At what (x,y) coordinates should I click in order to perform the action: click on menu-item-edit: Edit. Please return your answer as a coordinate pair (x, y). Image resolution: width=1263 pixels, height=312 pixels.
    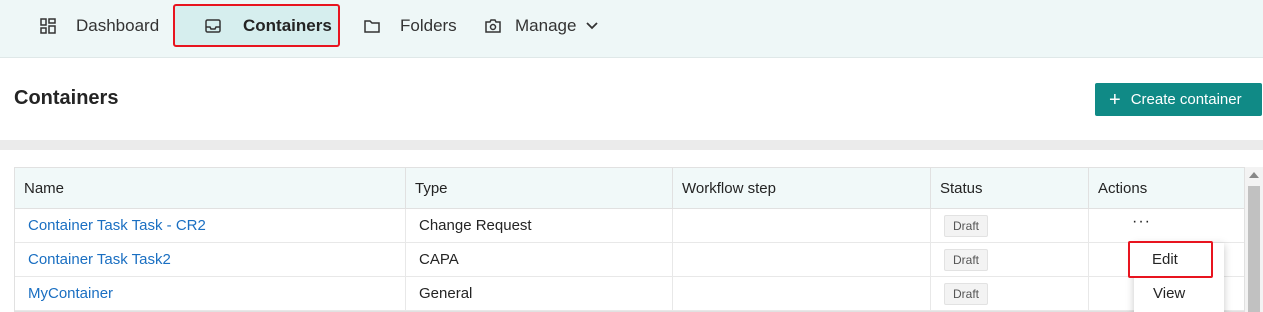
    Looking at the image, I should click on (1170, 259).